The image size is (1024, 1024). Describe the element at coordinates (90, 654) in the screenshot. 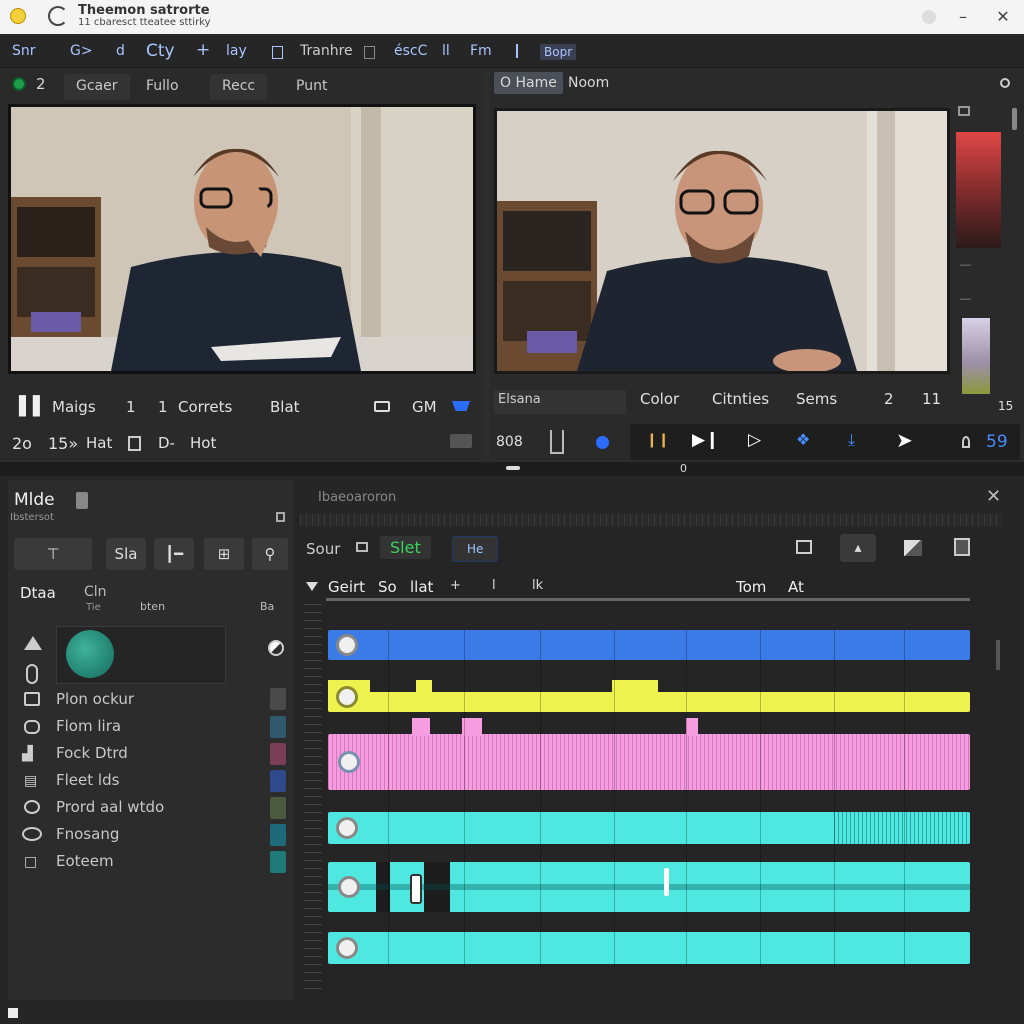

I see `teal-knob` at that location.